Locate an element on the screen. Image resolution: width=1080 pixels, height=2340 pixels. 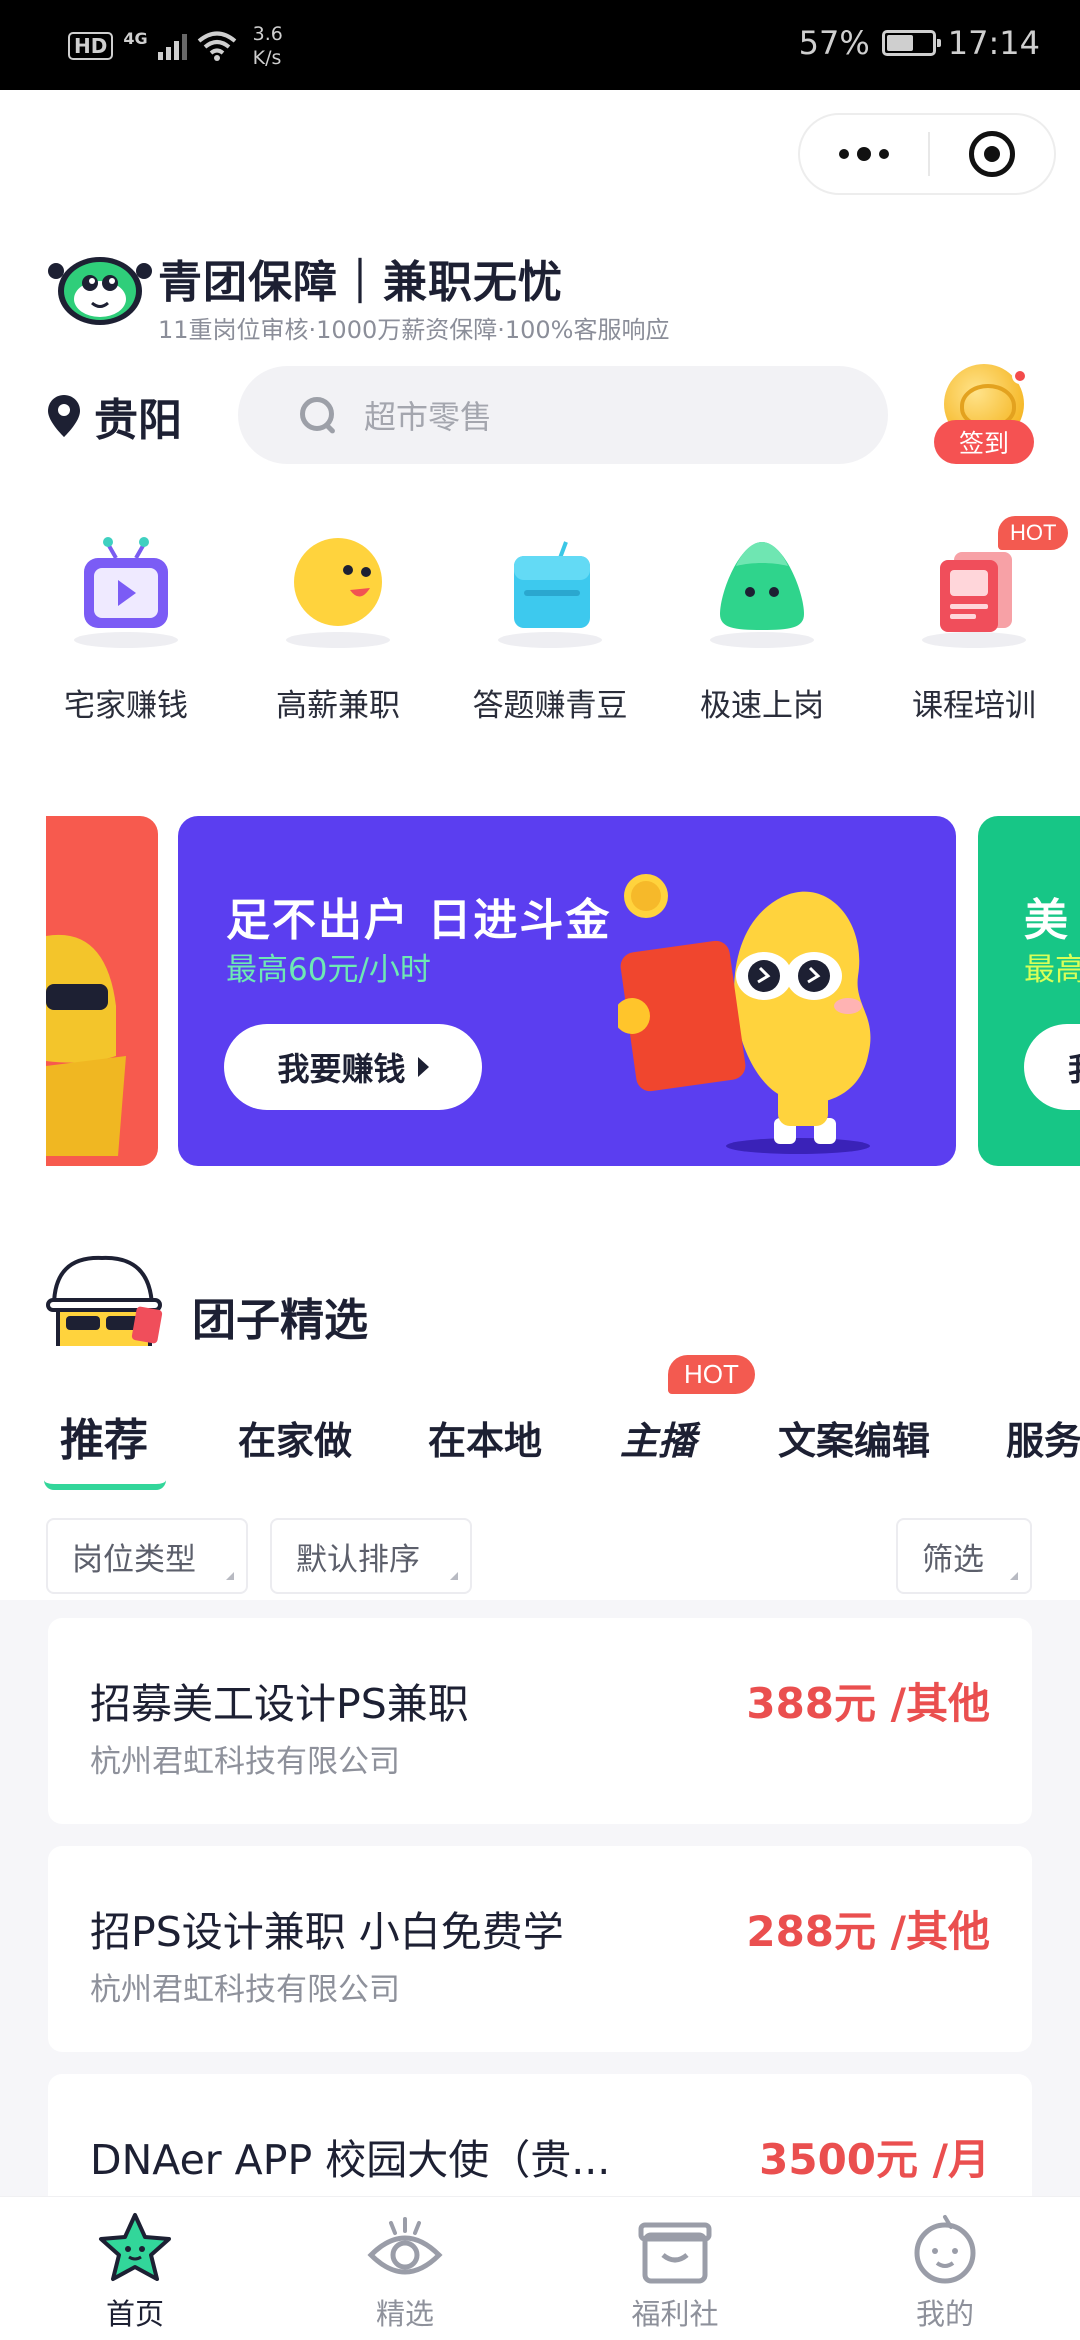
filter-label: 岗位类型 is located at coordinates (134, 1559).